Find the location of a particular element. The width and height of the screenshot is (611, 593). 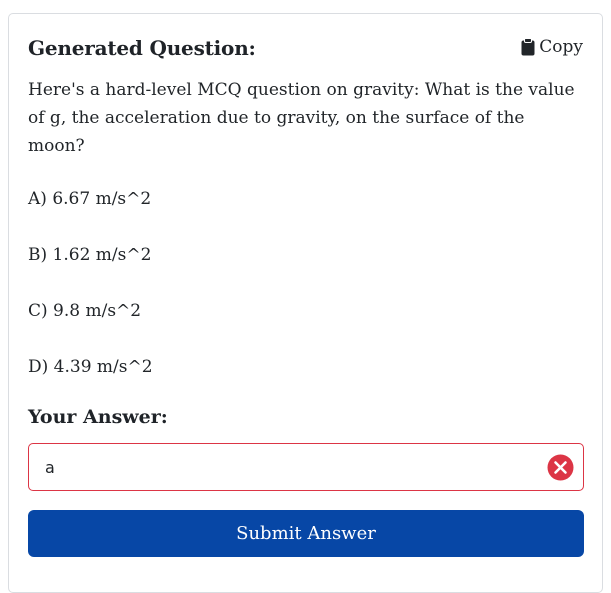

option-c: C) 9.8 m/s^2 is located at coordinates (85, 311).